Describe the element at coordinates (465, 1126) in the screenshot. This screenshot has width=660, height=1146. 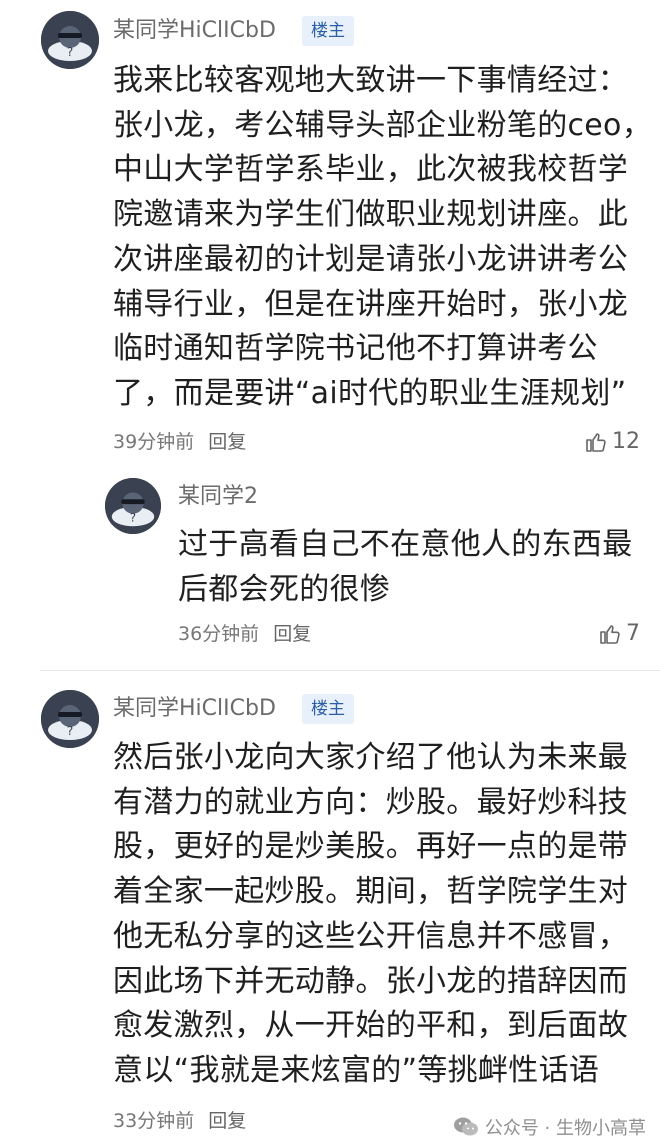
I see `wechat-icon` at that location.